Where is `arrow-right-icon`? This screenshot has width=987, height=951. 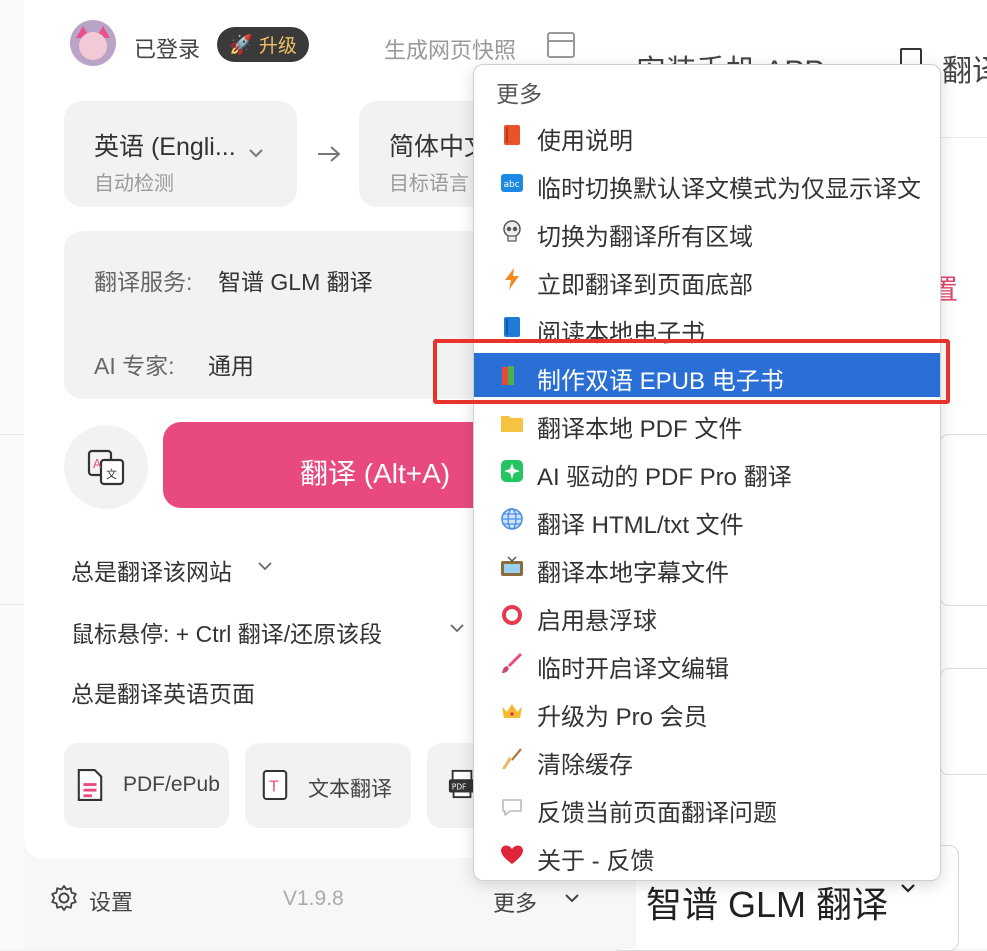 arrow-right-icon is located at coordinates (329, 154).